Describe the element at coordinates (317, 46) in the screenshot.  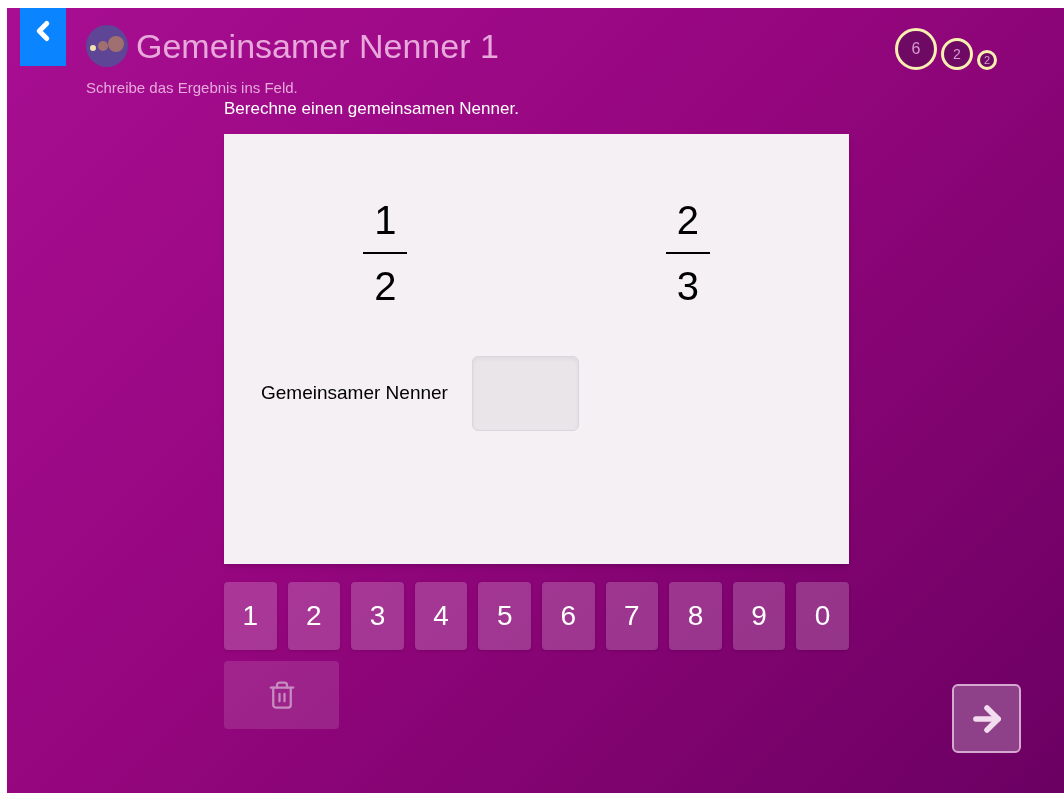
I see `lesson-title: Gemeinsamer Nenner 1` at that location.